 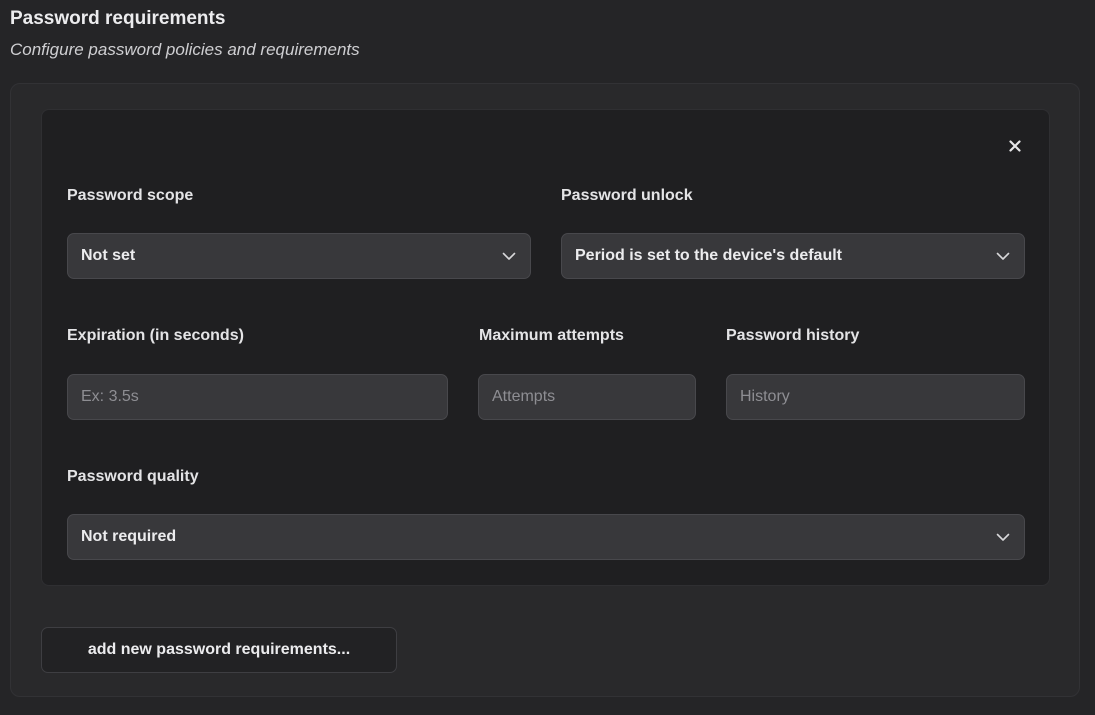 I want to click on expiration-field, so click(x=257, y=397).